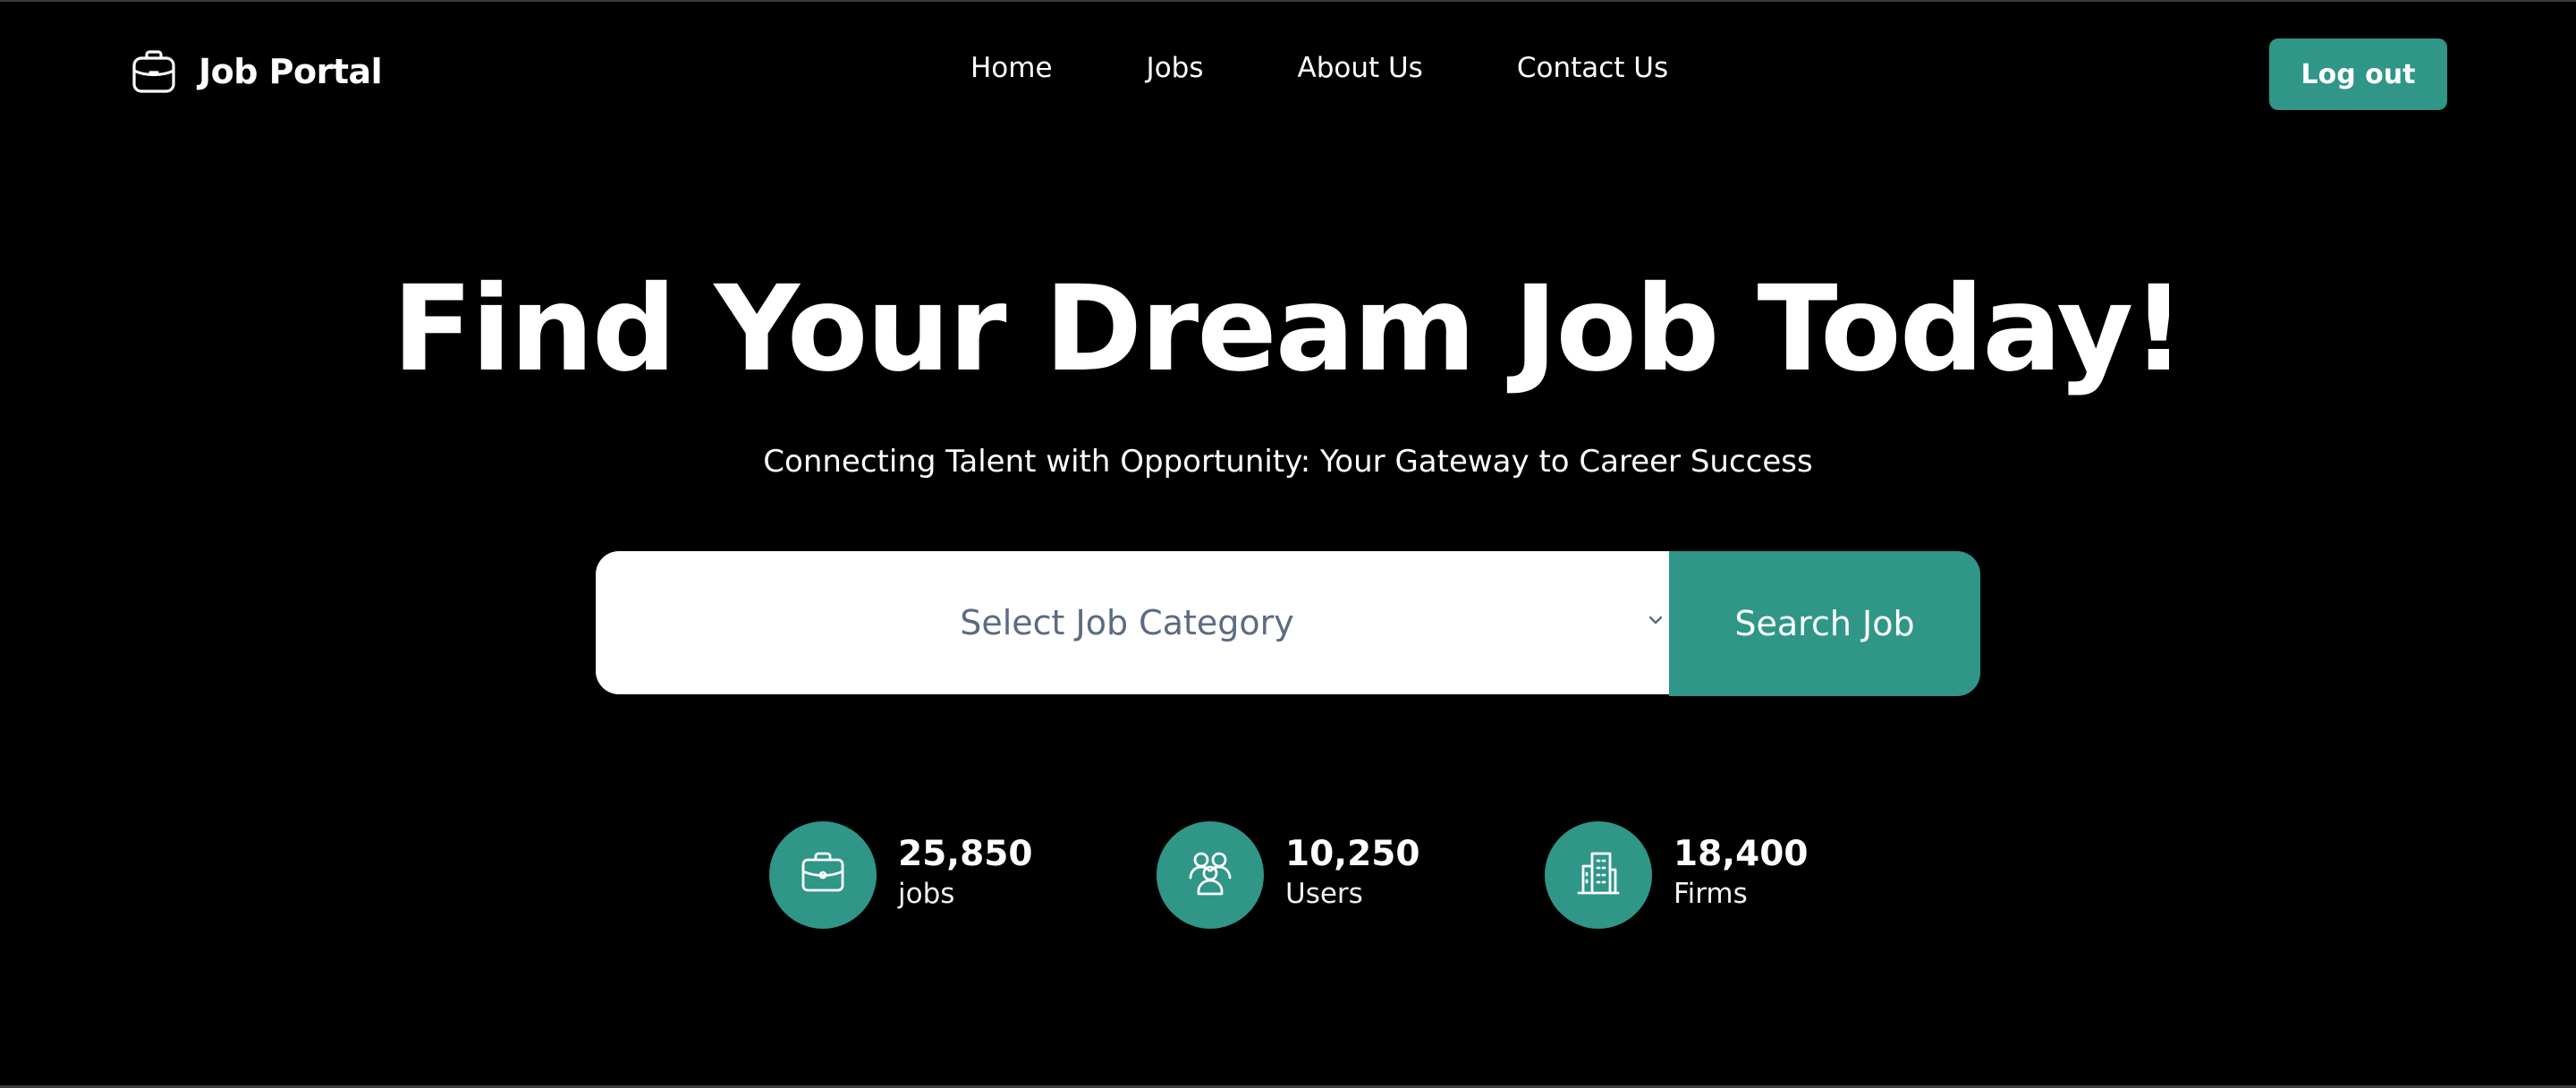  Describe the element at coordinates (1741, 854) in the screenshot. I see `stat-value: 18,400` at that location.